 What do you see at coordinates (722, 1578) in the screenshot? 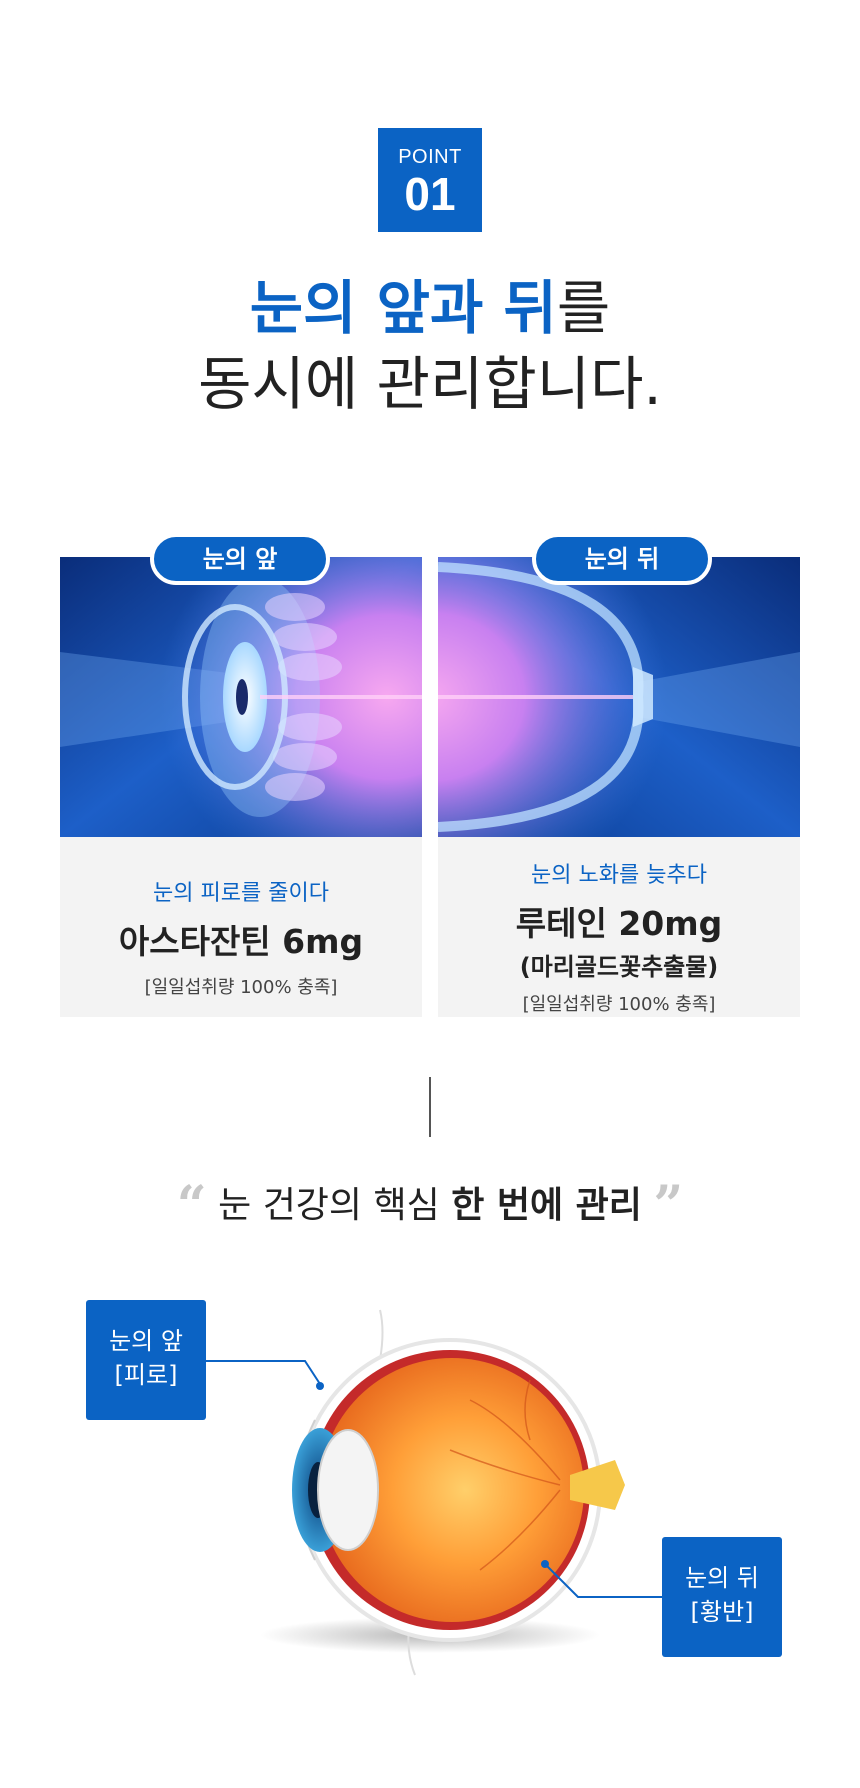
I see `label-back-line1: 눈의 뒤` at bounding box center [722, 1578].